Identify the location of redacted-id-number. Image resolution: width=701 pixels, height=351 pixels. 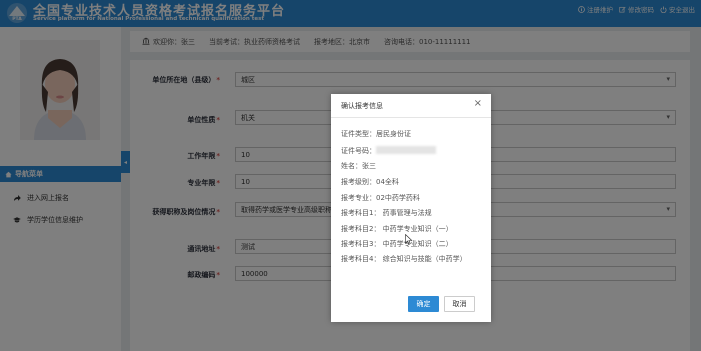
(406, 150).